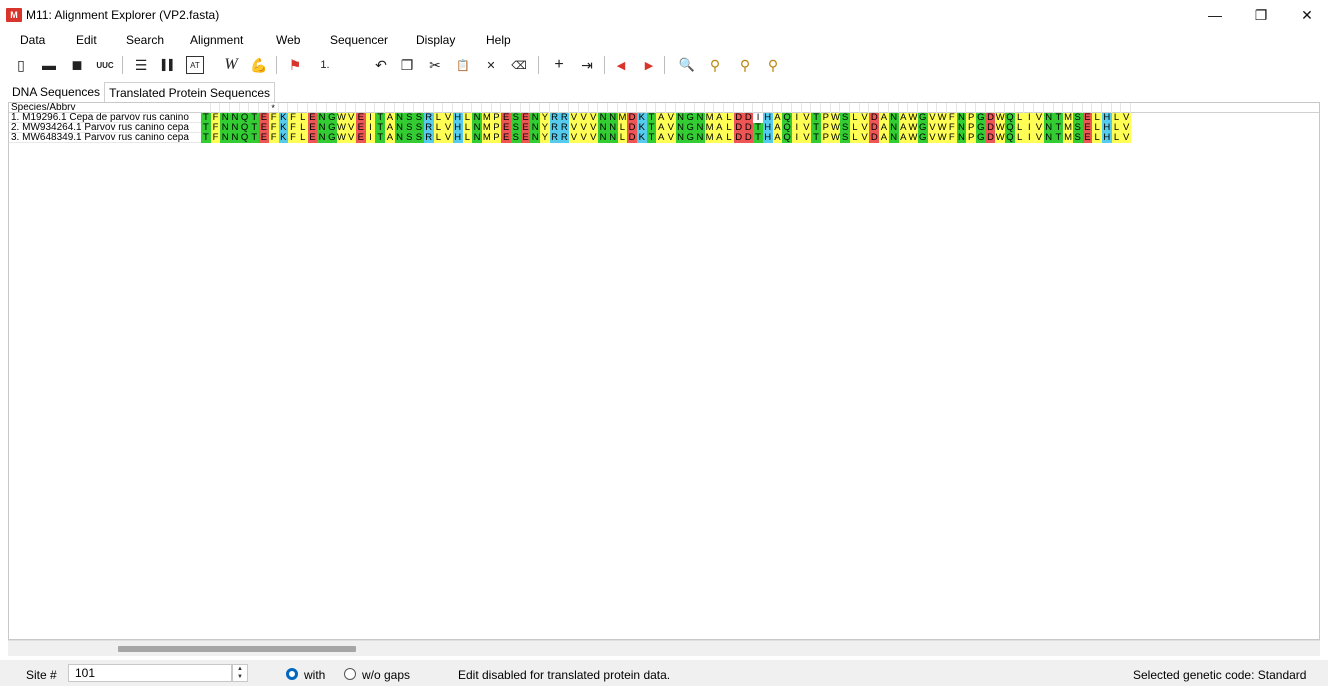 The height and width of the screenshot is (686, 1328). Describe the element at coordinates (105, 65) in the screenshot. I see `translate-icon: UUC` at that location.